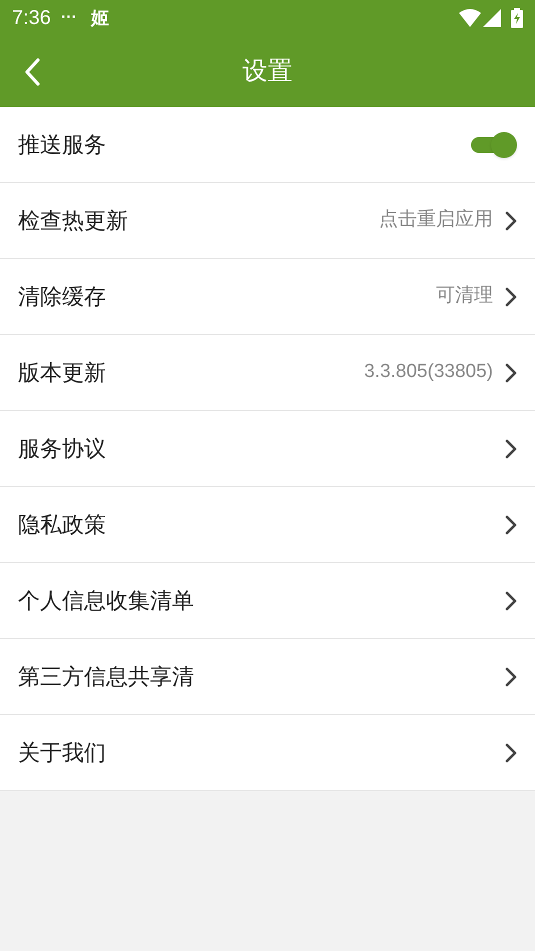 Image resolution: width=535 pixels, height=951 pixels. What do you see at coordinates (267, 297) in the screenshot?
I see `settings-row: 清除缓存 可清理` at bounding box center [267, 297].